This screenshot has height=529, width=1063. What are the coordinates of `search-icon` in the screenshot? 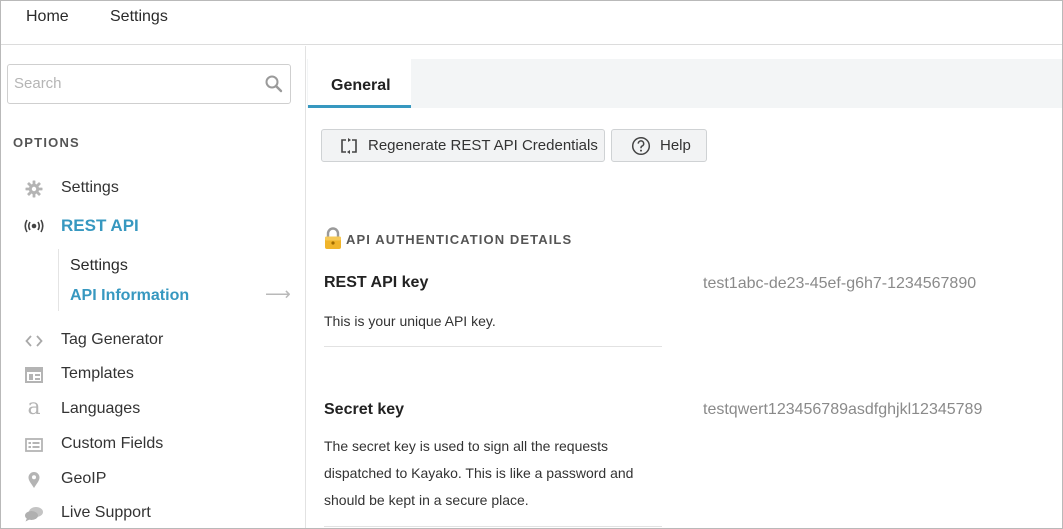 It's located at (274, 84).